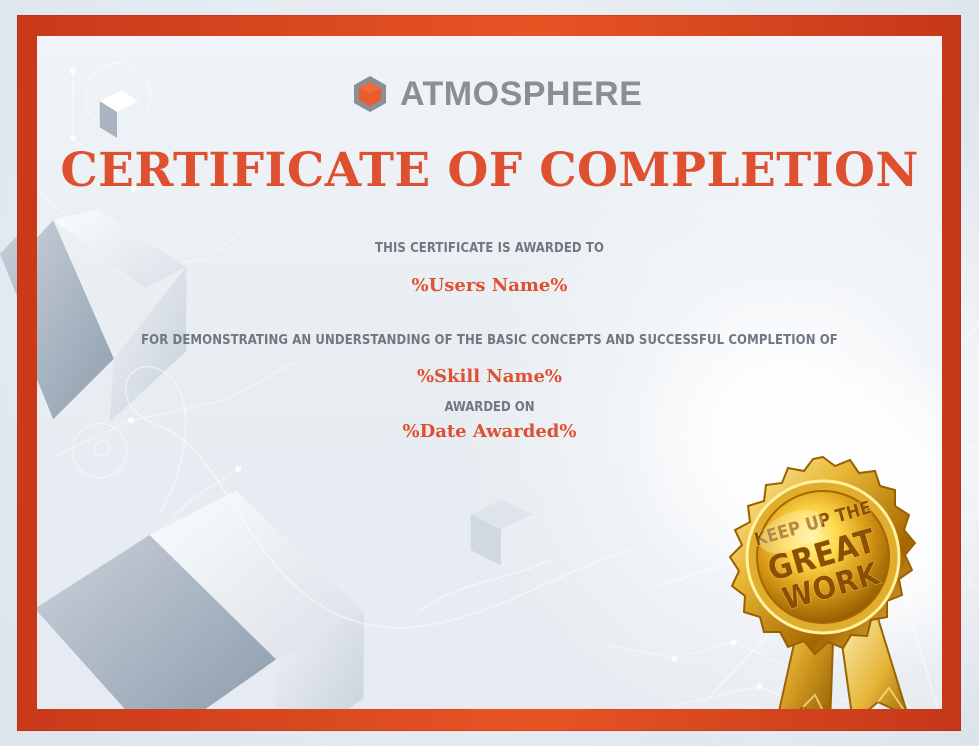 This screenshot has height=746, width=979. Describe the element at coordinates (489, 431) in the screenshot. I see `date-awarded-placeholder: %Date Awarded%` at that location.